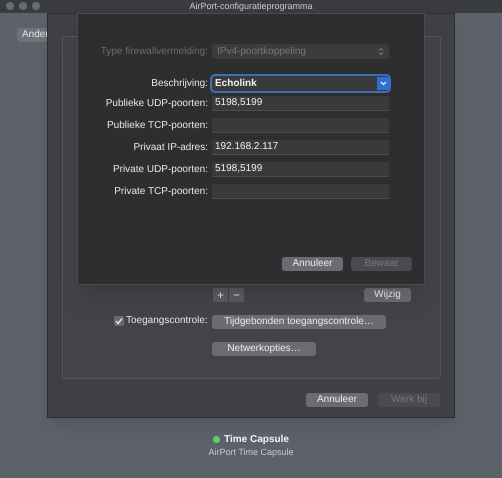 This screenshot has width=502, height=478. Describe the element at coordinates (221, 295) in the screenshot. I see `add-button: +` at that location.